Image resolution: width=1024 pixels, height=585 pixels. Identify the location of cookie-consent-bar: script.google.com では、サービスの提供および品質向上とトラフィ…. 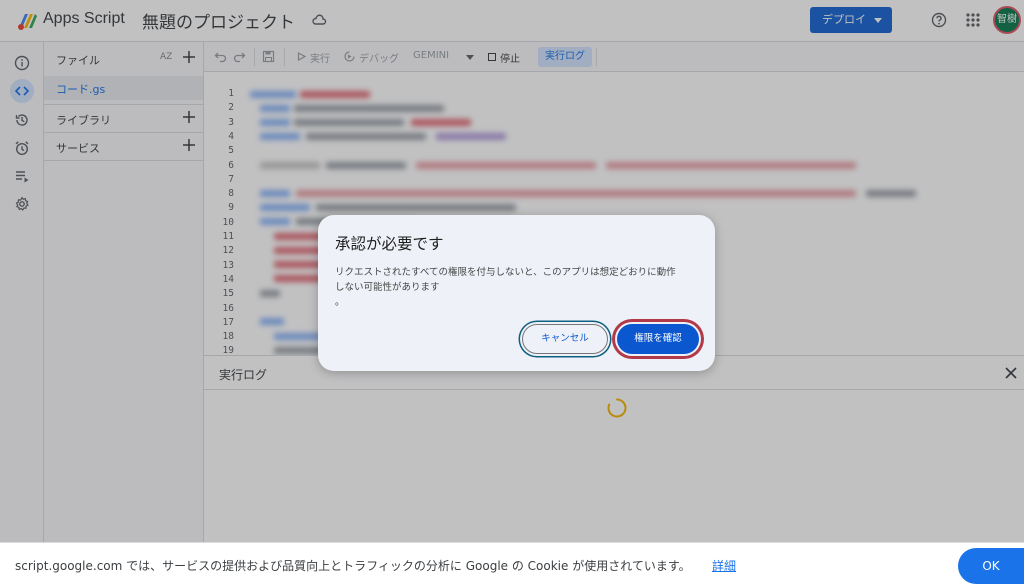
(512, 563).